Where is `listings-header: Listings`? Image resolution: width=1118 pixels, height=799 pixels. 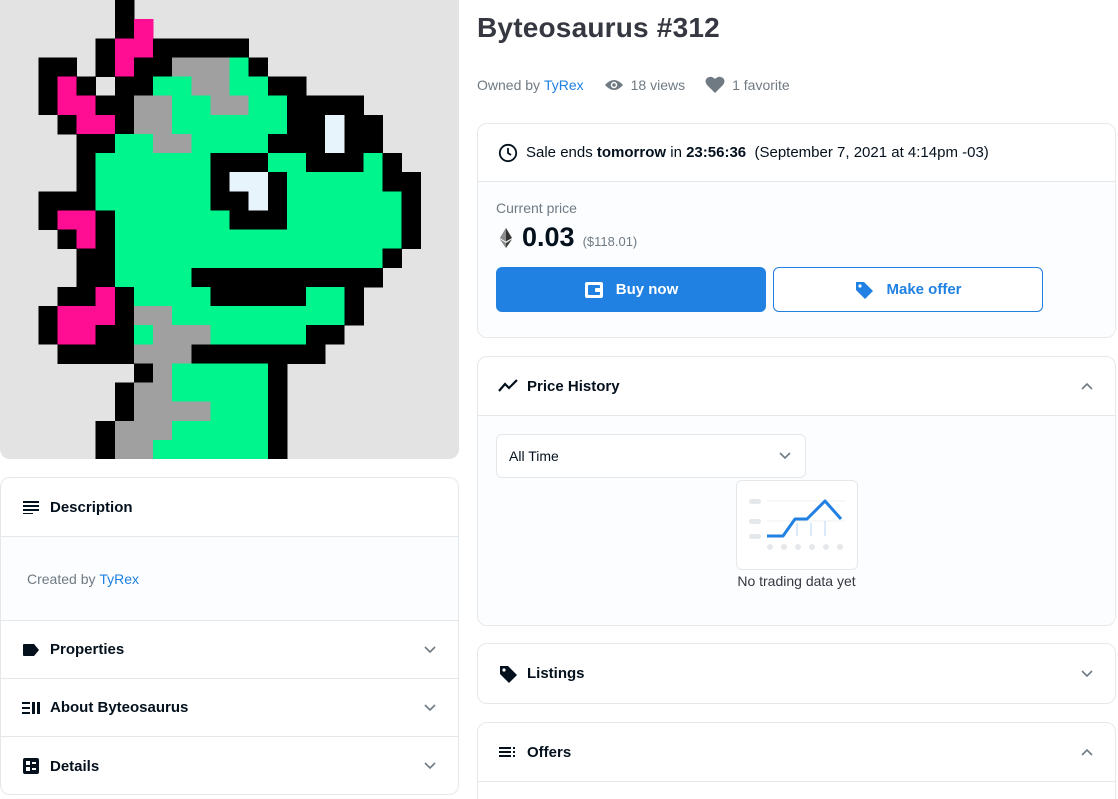
listings-header: Listings is located at coordinates (796, 673).